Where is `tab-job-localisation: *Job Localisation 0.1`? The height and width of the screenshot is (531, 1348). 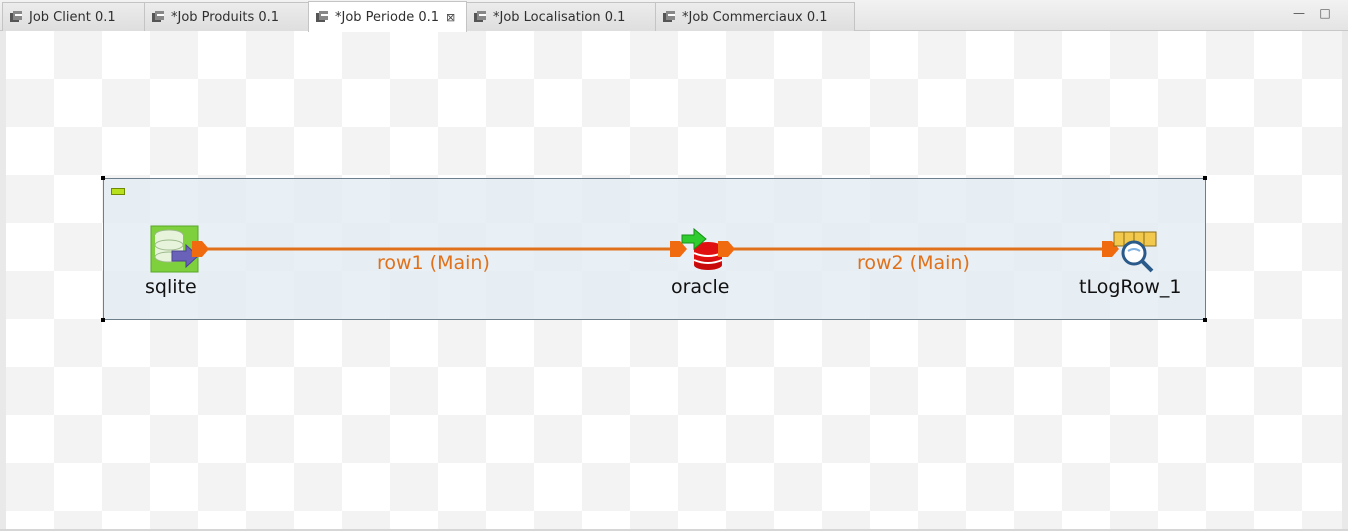
tab-job-localisation: *Job Localisation 0.1 is located at coordinates (561, 16).